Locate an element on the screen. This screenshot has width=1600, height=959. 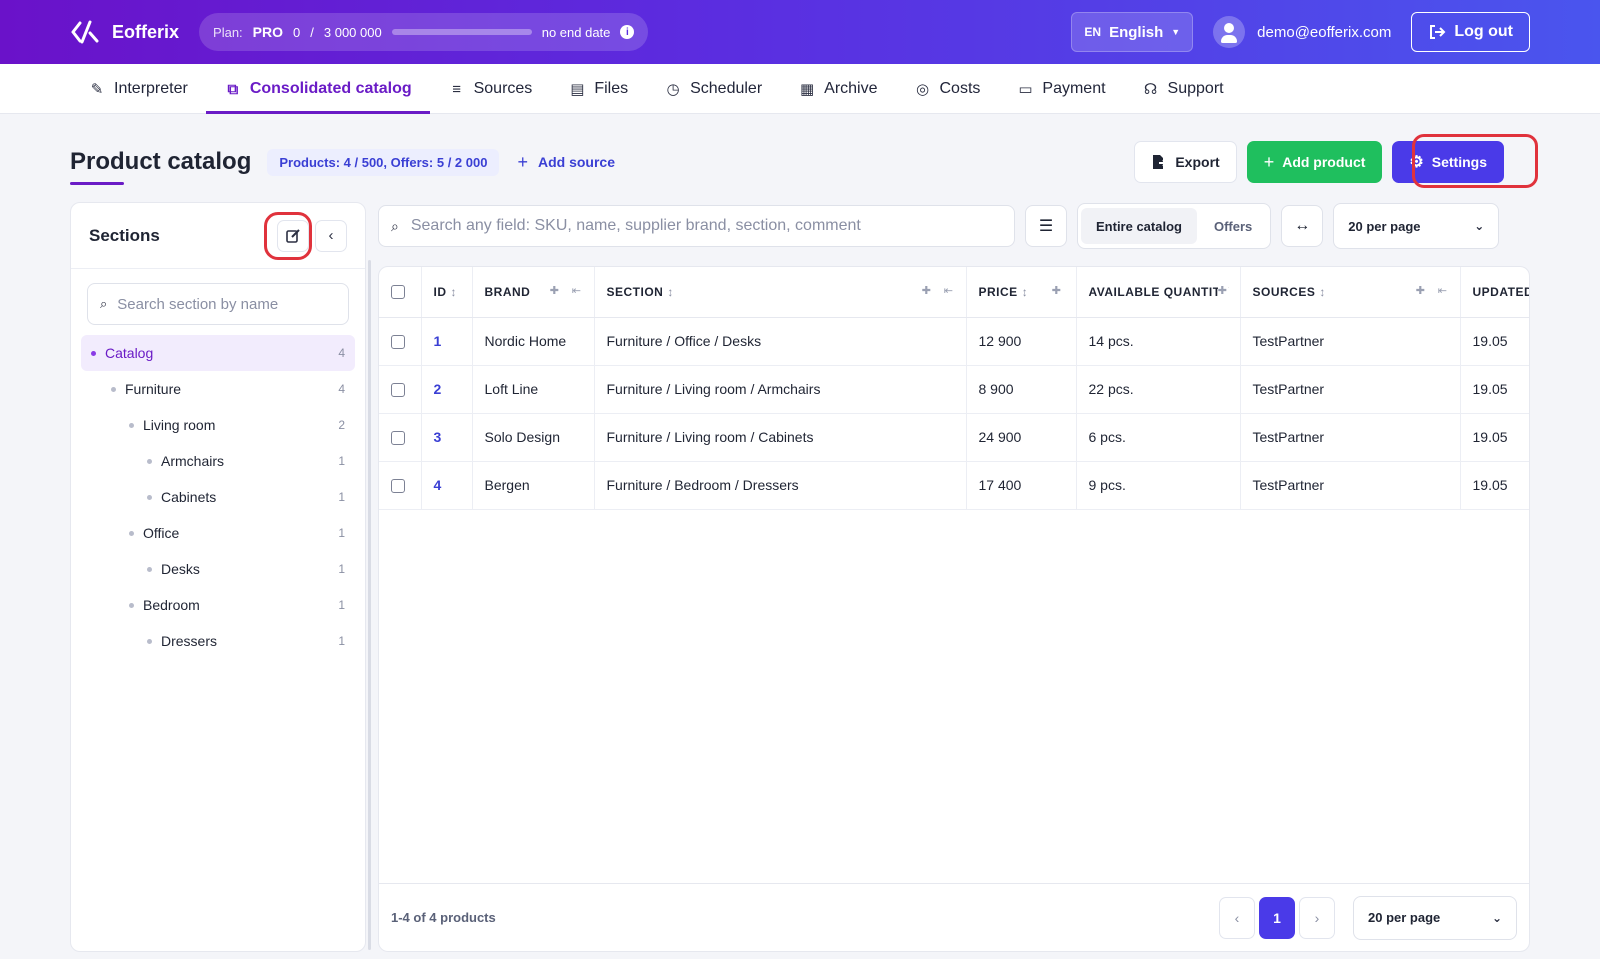
tree-item-armchairs: Armchairs 1 is located at coordinates (218, 461).